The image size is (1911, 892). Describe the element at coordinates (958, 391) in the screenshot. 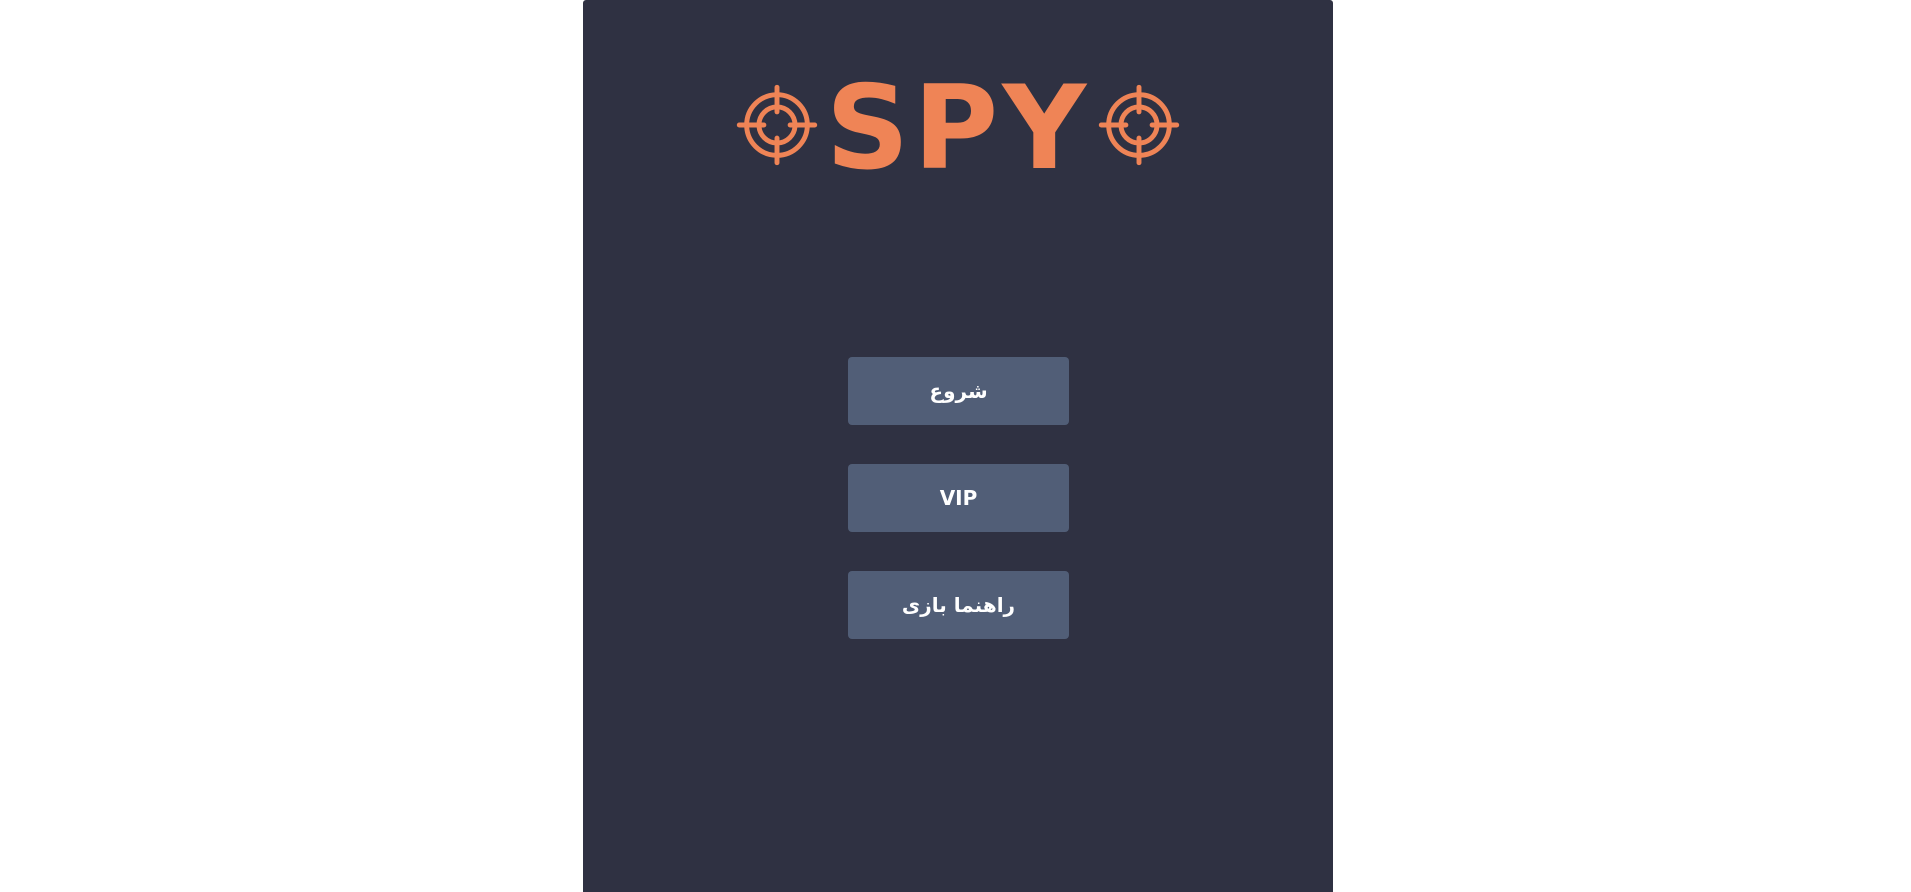

I see `start-button: شروع` at that location.